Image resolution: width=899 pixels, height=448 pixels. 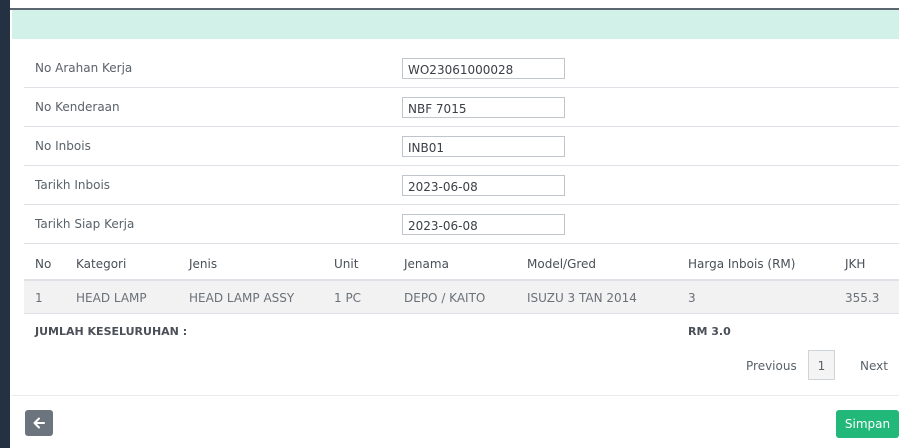 I want to click on form-row-invoice-date: Tarikh Inbois, so click(x=461, y=185).